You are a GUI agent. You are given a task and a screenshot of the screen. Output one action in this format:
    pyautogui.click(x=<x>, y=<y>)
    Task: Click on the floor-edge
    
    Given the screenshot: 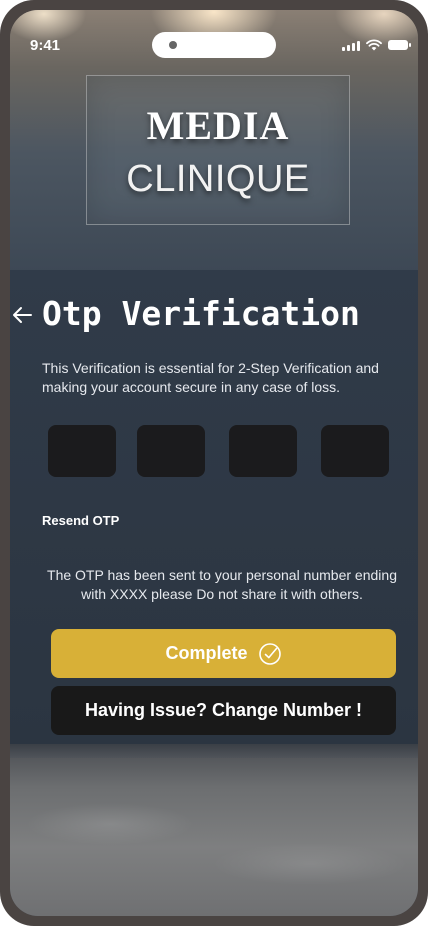 What is the action you would take?
    pyautogui.click(x=214, y=751)
    